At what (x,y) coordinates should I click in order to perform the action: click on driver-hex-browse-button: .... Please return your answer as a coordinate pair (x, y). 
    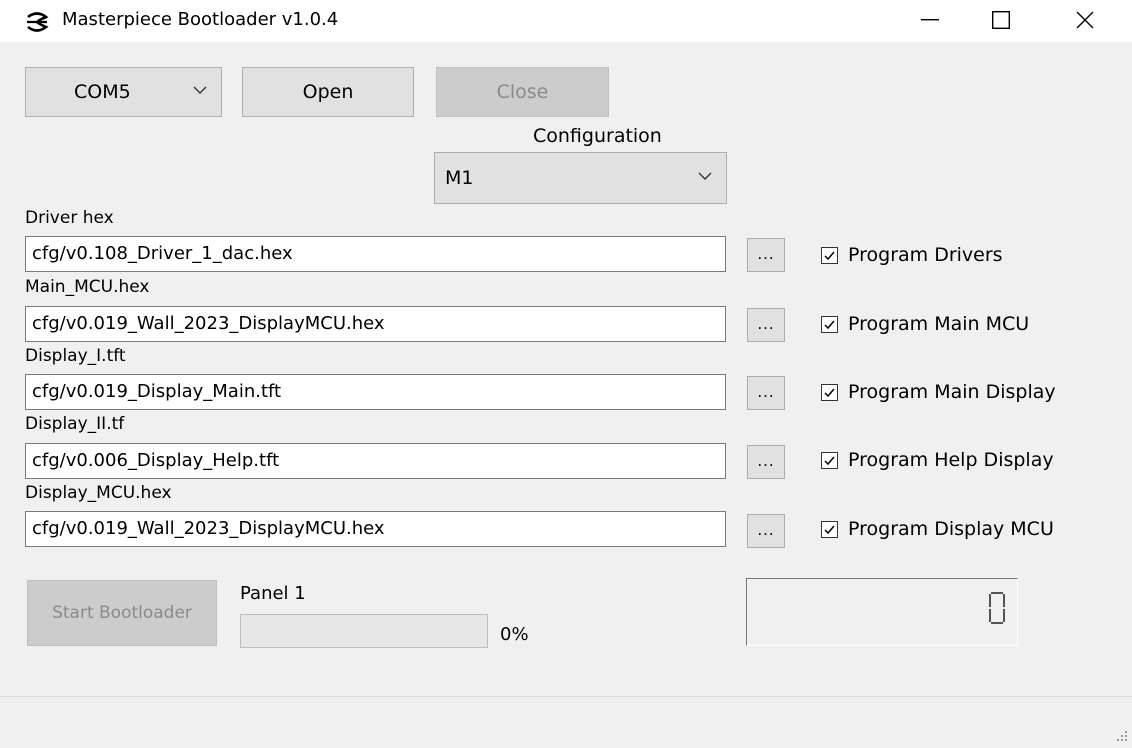
    Looking at the image, I should click on (766, 255).